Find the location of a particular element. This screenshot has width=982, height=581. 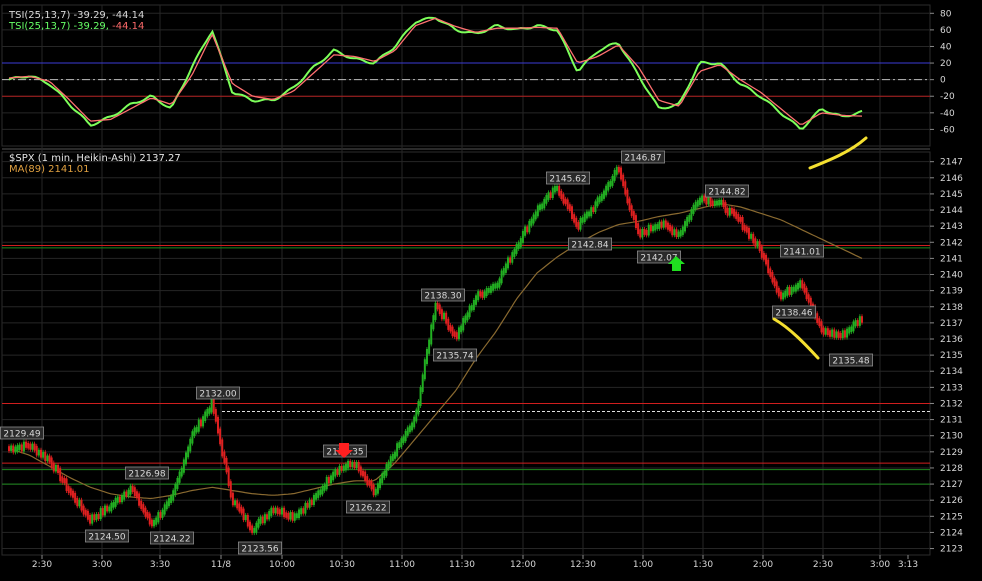

x-tick-label: 10:00 is located at coordinates (282, 565).